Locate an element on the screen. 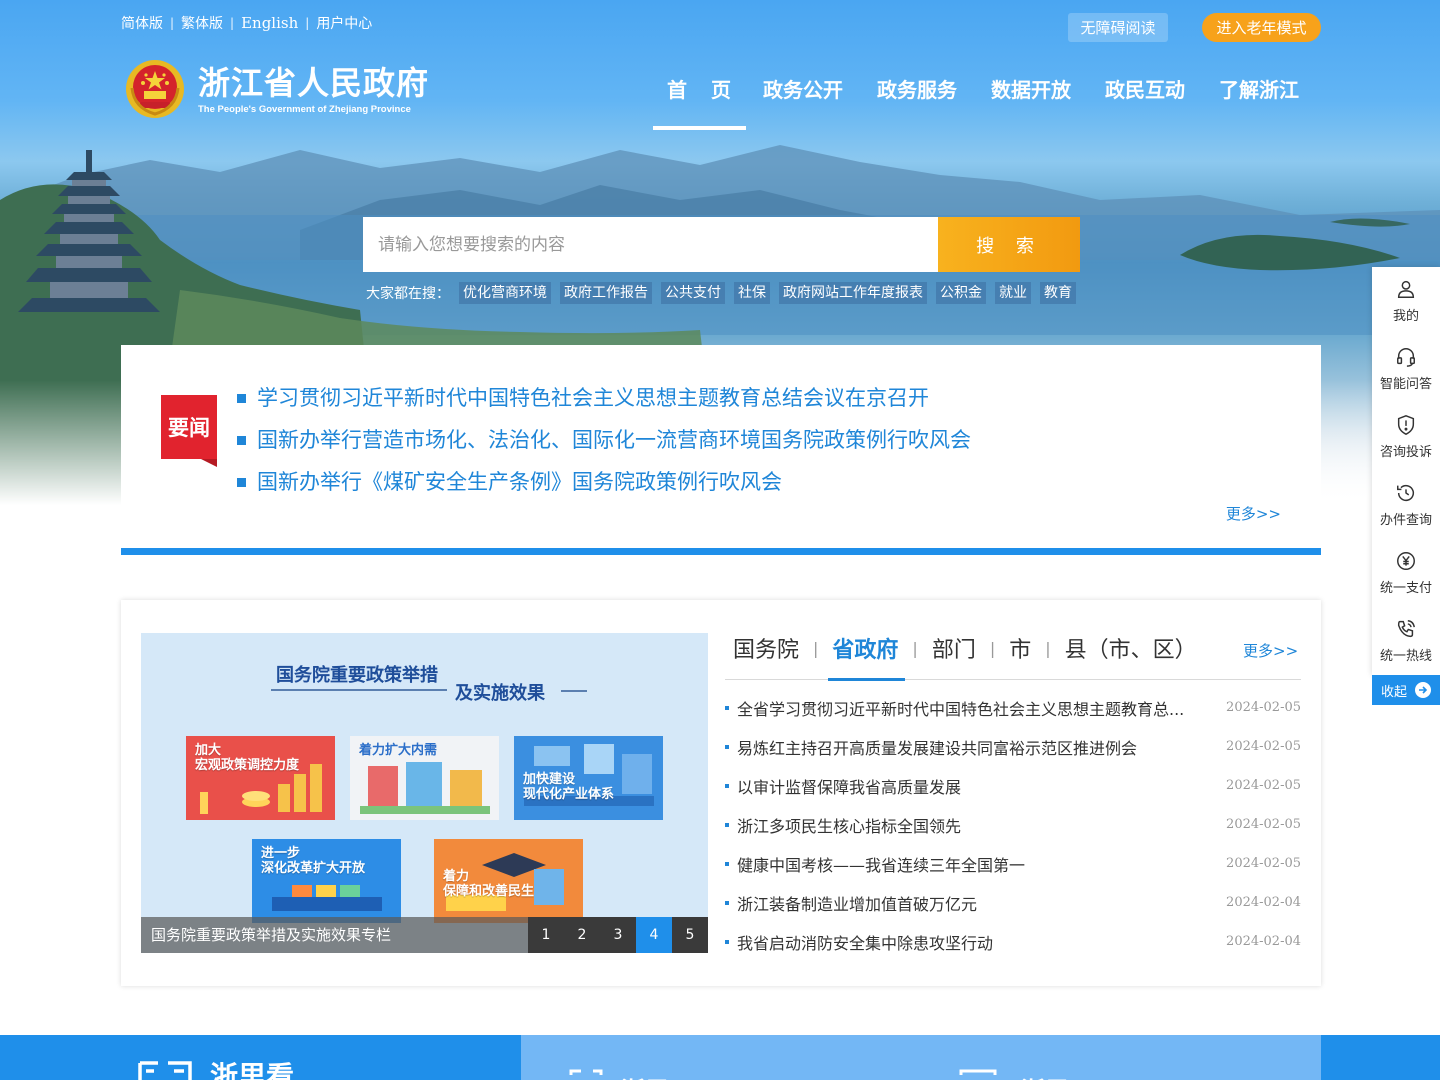 The width and height of the screenshot is (1440, 1080). tab-departments: 部门 is located at coordinates (954, 648).